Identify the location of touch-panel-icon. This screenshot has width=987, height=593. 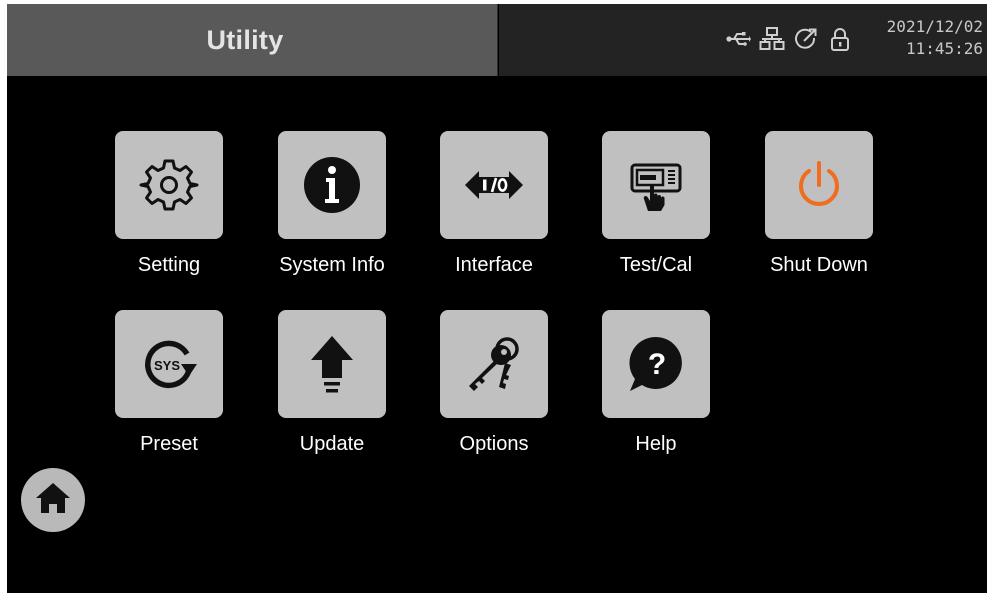
(656, 185).